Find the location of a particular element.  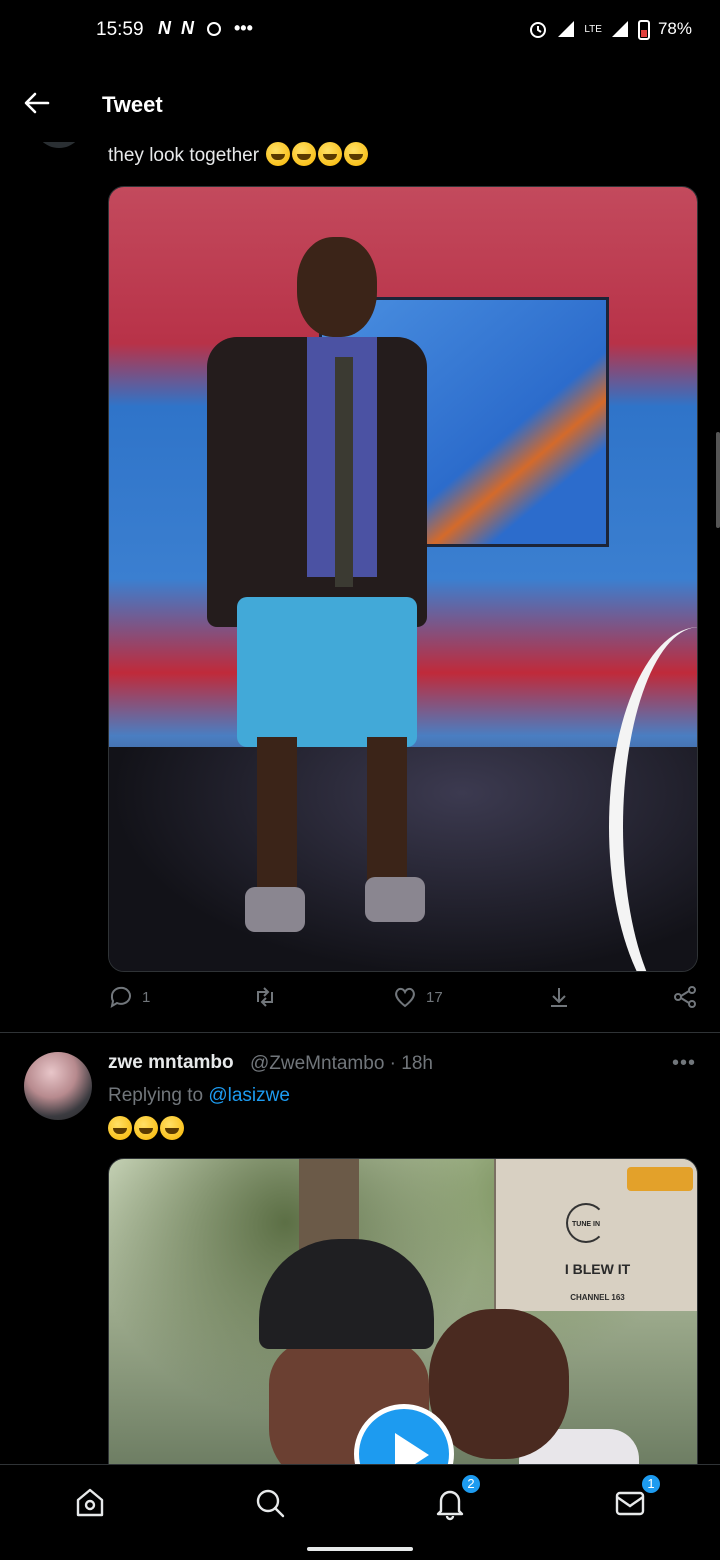

back-button is located at coordinates (37, 103).